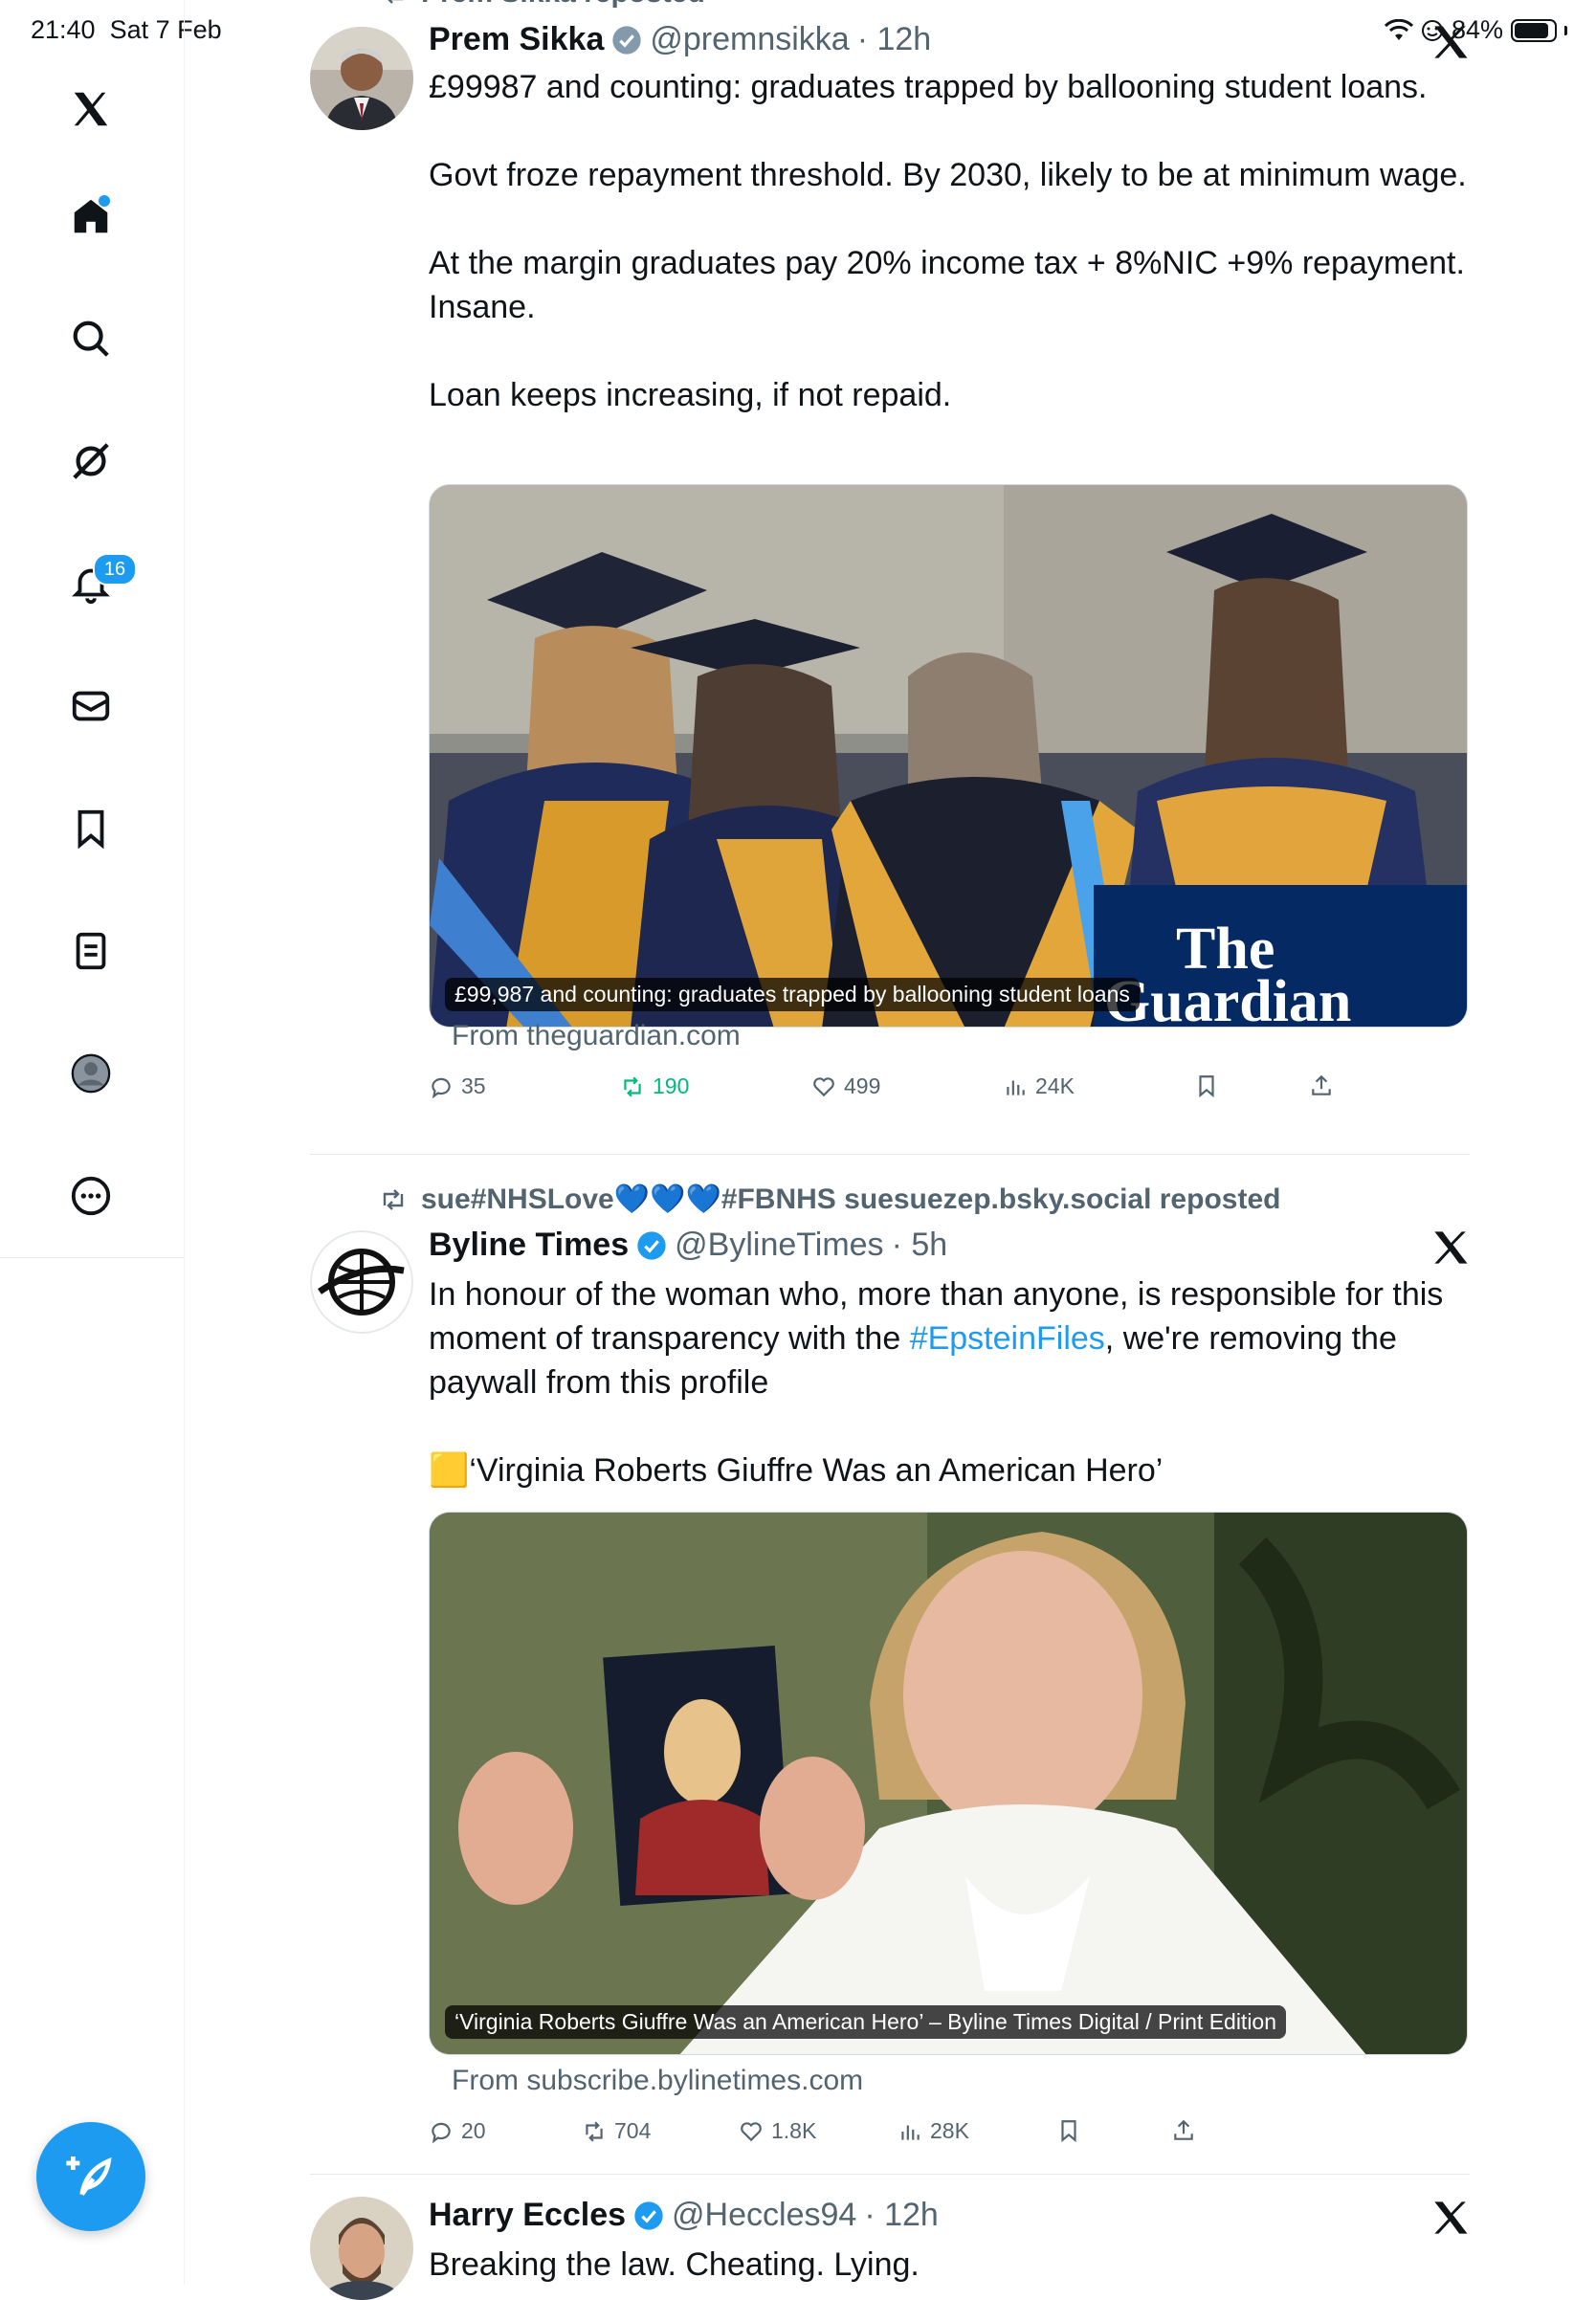  Describe the element at coordinates (528, 2215) in the screenshot. I see `author-name: Harry Eccles` at that location.